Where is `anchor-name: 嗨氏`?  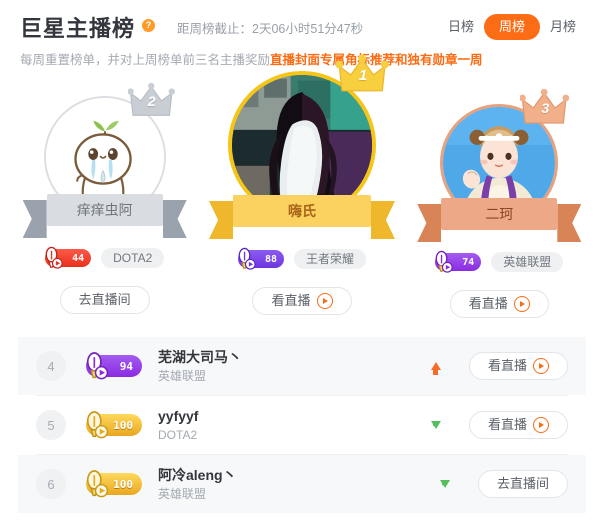 anchor-name: 嗨氏 is located at coordinates (302, 211).